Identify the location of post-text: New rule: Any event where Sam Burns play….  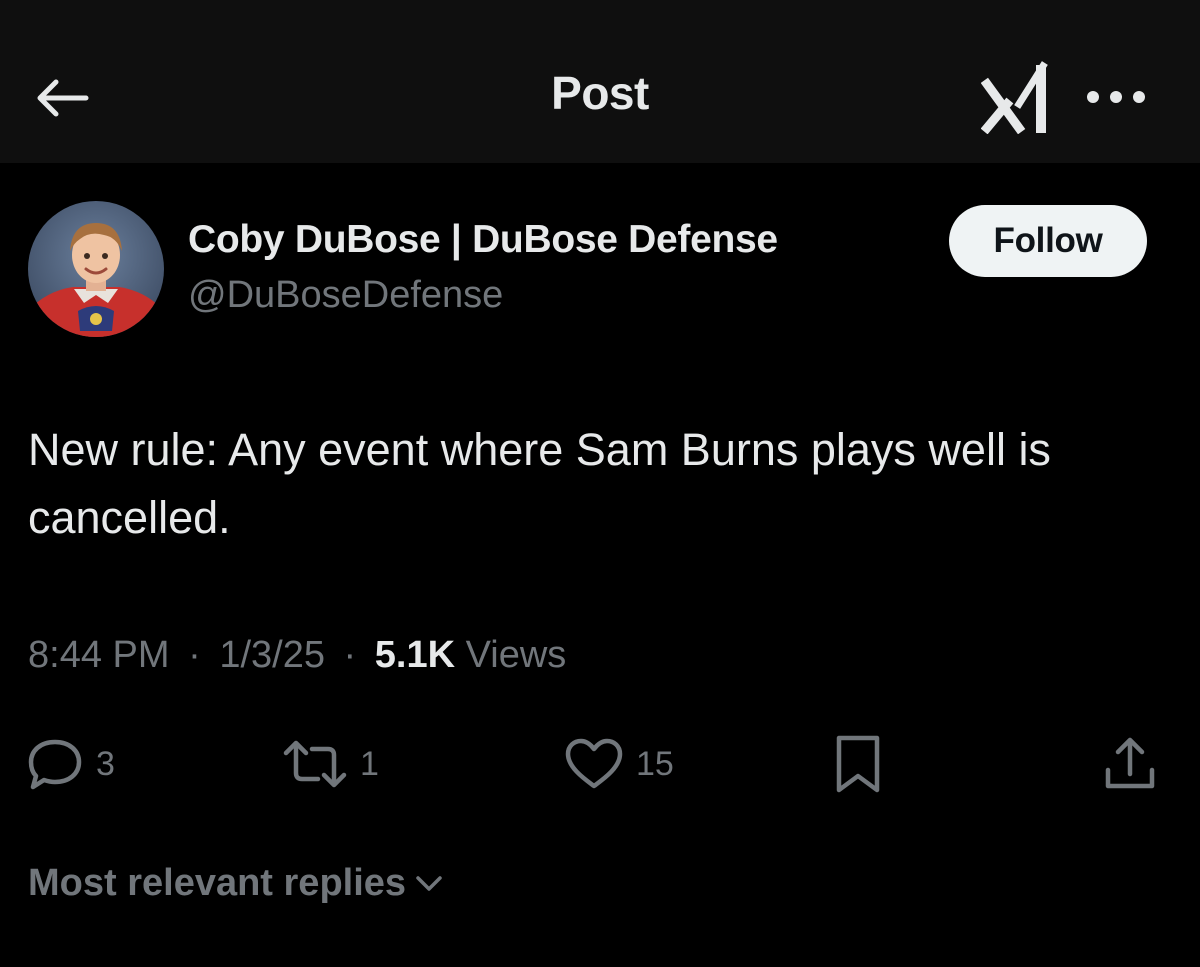
(539, 483).